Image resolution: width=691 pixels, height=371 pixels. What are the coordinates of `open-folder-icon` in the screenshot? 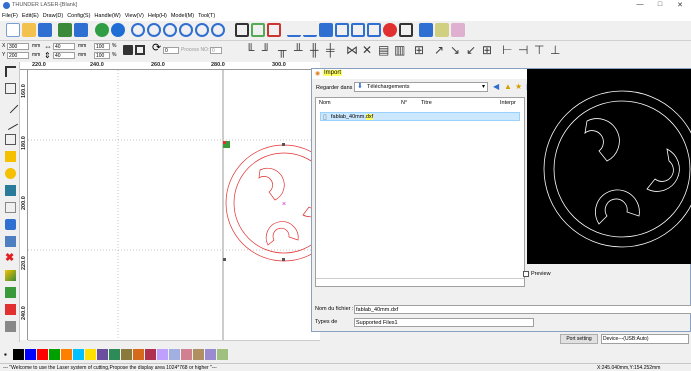 It's located at (29, 30).